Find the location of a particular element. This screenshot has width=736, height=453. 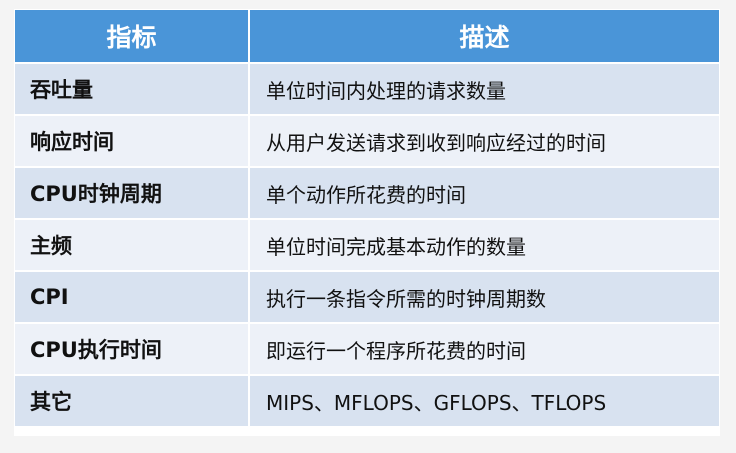

metric-description: 单位时间内处理的请求数量 is located at coordinates (483, 88).